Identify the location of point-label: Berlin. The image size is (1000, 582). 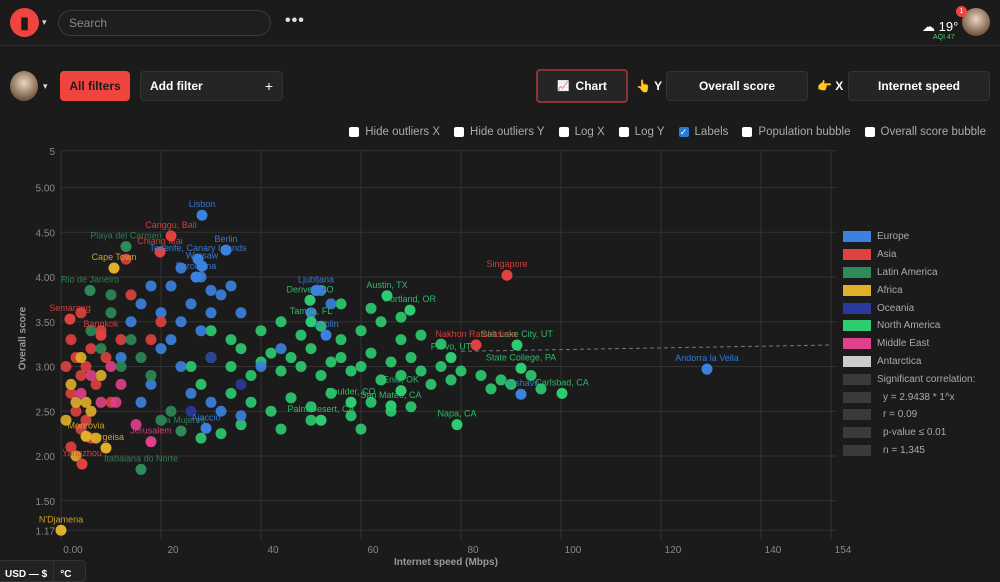
(225, 239).